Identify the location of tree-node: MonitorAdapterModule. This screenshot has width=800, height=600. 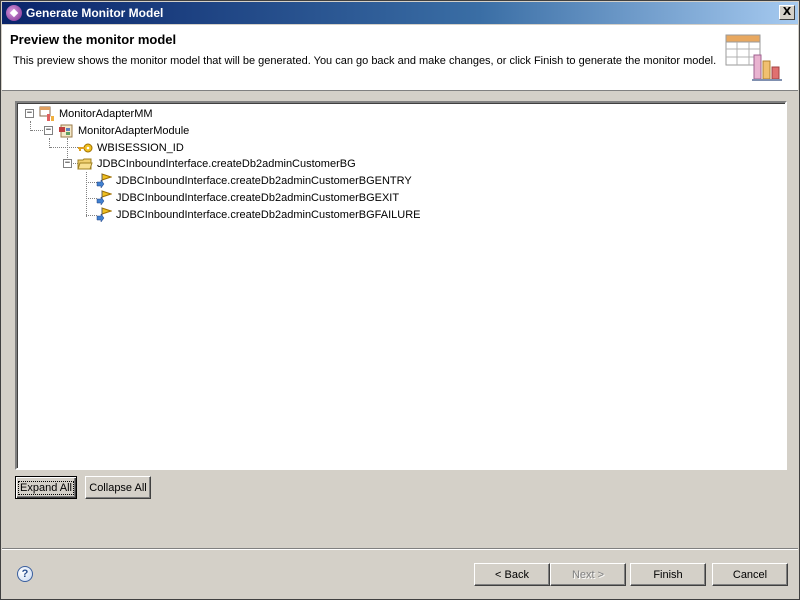
(123, 131).